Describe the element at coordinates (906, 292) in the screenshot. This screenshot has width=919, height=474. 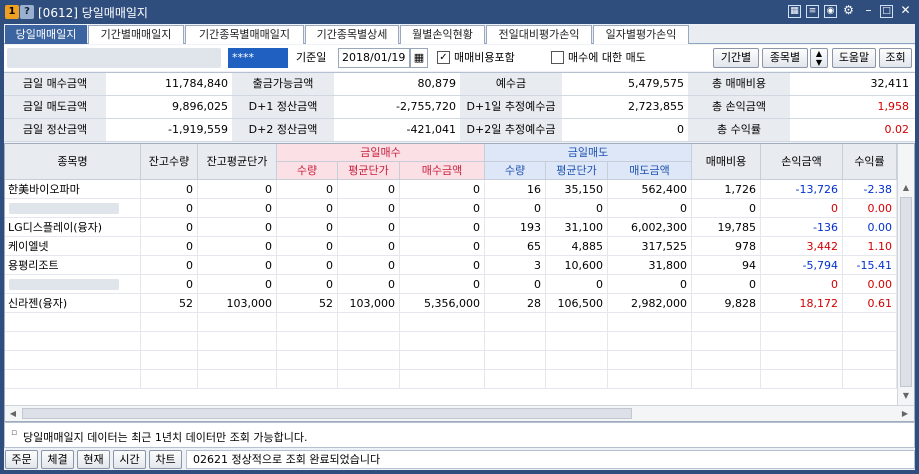
I see `scroll-thumb` at that location.